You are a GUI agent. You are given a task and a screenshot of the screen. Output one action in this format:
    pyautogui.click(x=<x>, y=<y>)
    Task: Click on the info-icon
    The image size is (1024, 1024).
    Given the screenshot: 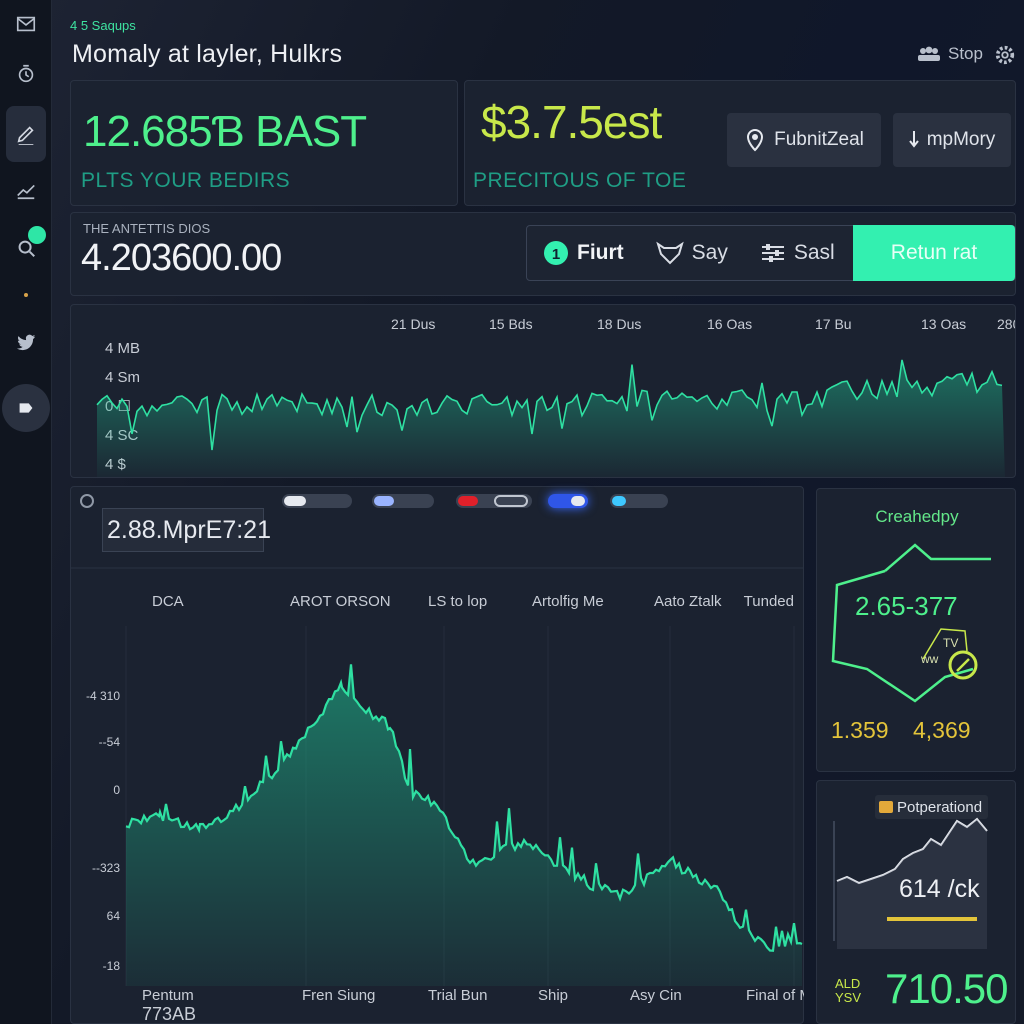 What is the action you would take?
    pyautogui.click(x=87, y=501)
    